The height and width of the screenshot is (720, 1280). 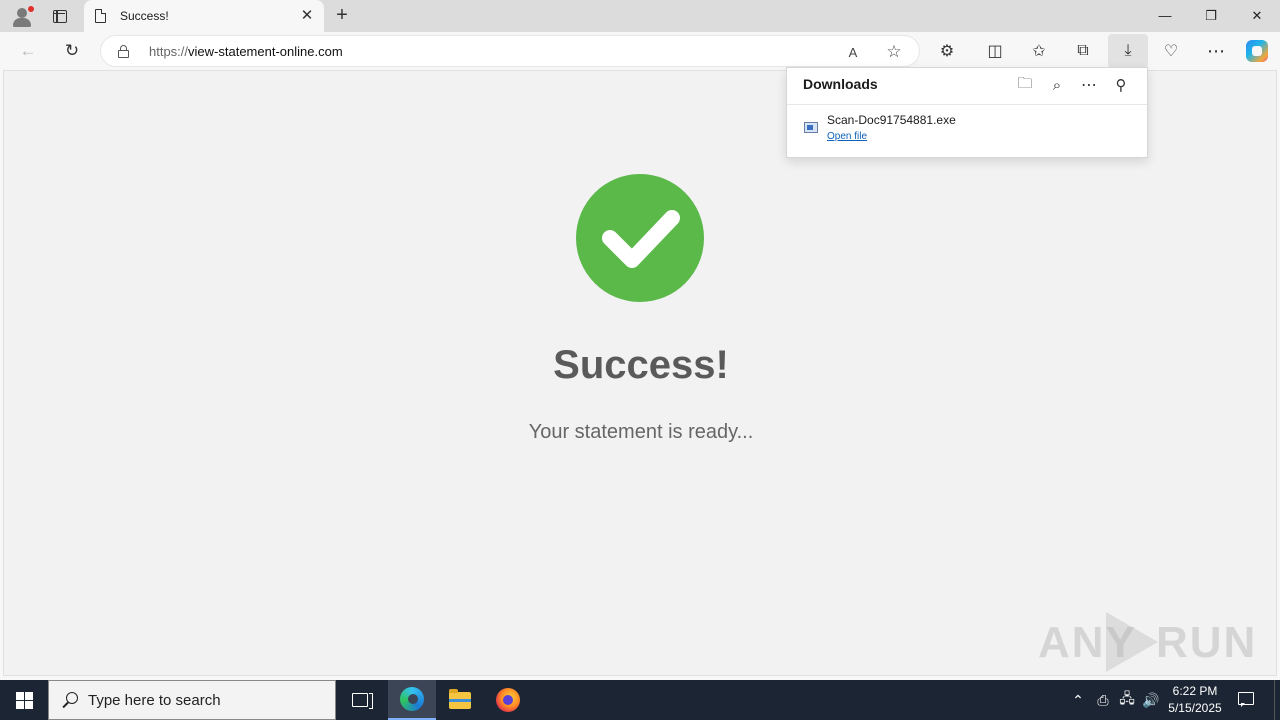 What do you see at coordinates (1257, 51) in the screenshot?
I see `copilot-icon` at bounding box center [1257, 51].